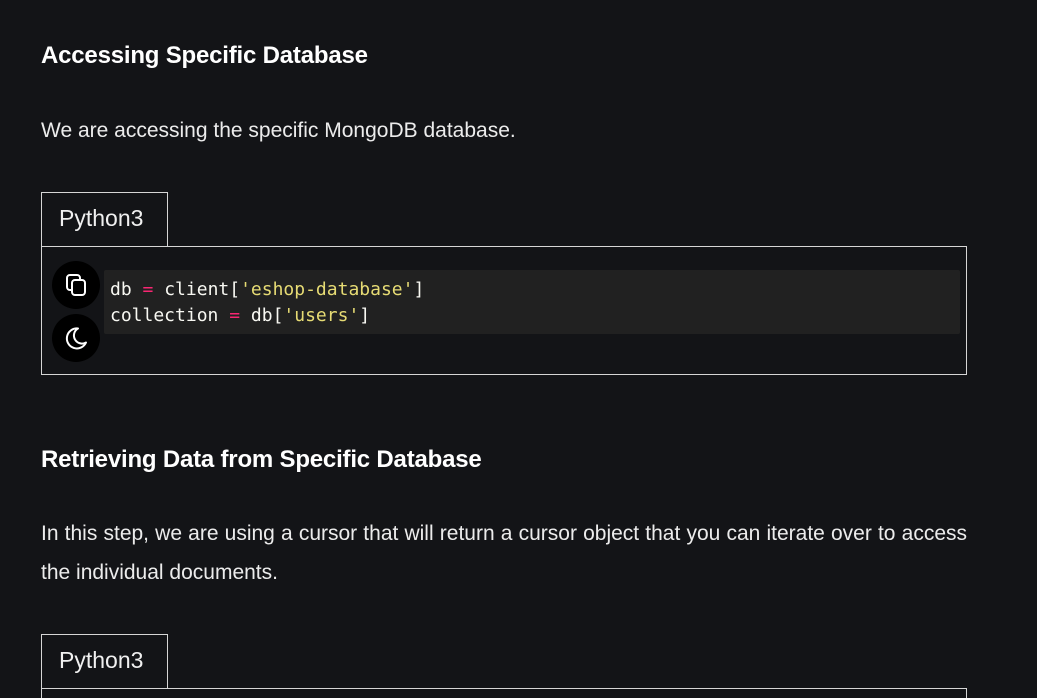 This screenshot has height=698, width=1037. I want to click on code-token: db[, so click(267, 315).